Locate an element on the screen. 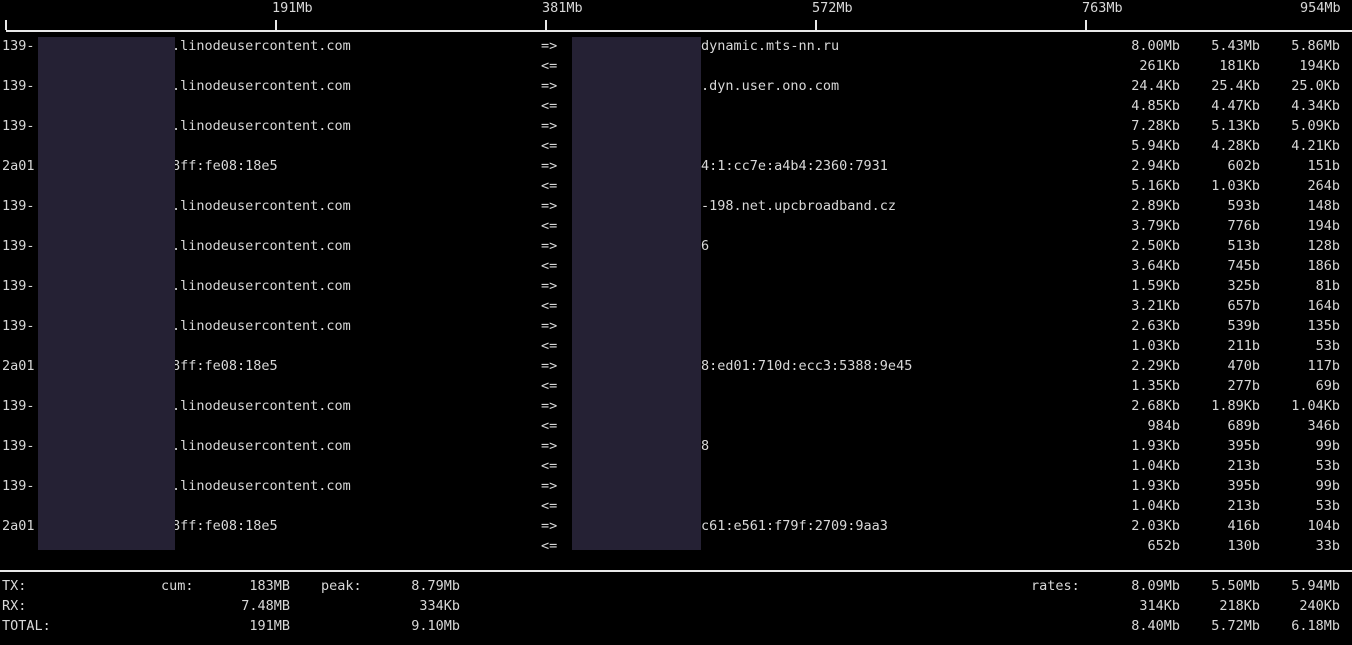  rx-rate-10s: 776b is located at coordinates (1243, 226).